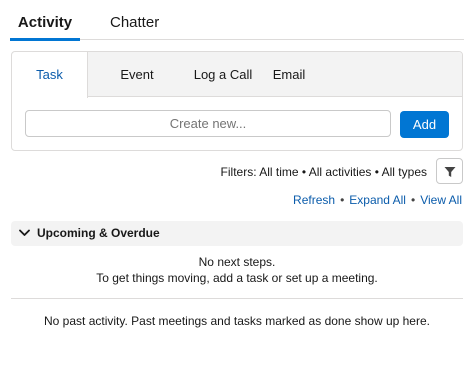  Describe the element at coordinates (50, 75) in the screenshot. I see `tab-task: Task` at that location.